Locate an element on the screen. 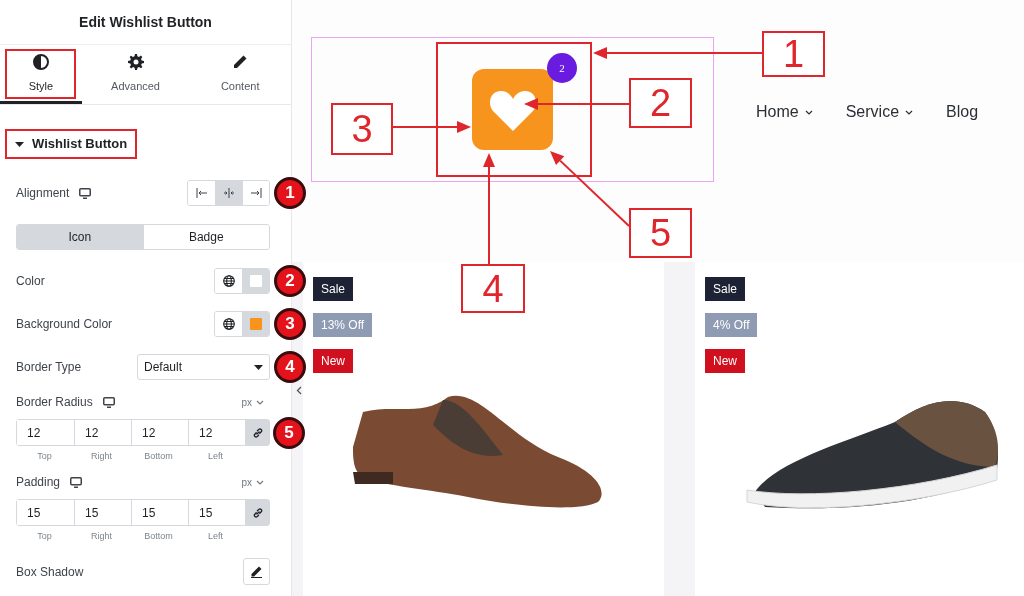 This screenshot has width=1024, height=596. highlight-frame is located at coordinates (40, 74).